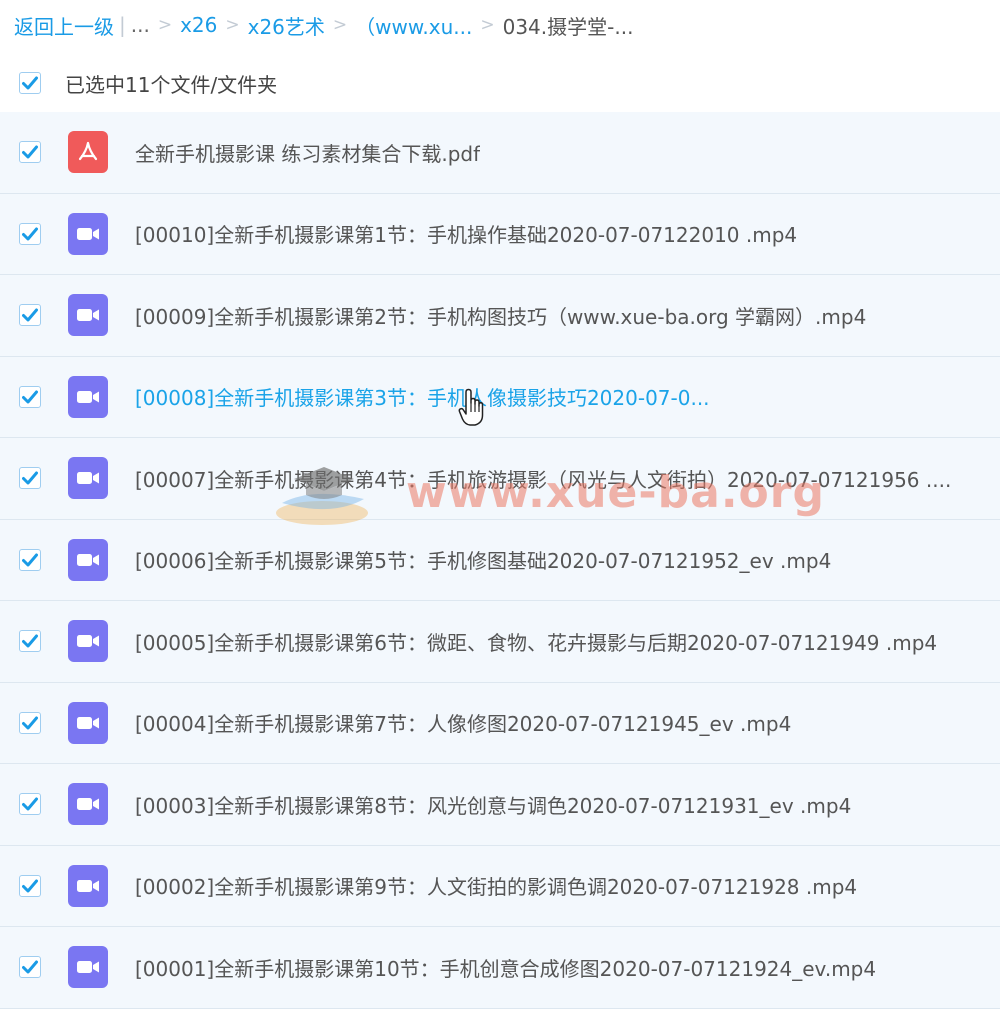 This screenshot has width=1000, height=1009. Describe the element at coordinates (500, 83) in the screenshot. I see `select-all-bar: 已选中11个文件/文件夹` at that location.